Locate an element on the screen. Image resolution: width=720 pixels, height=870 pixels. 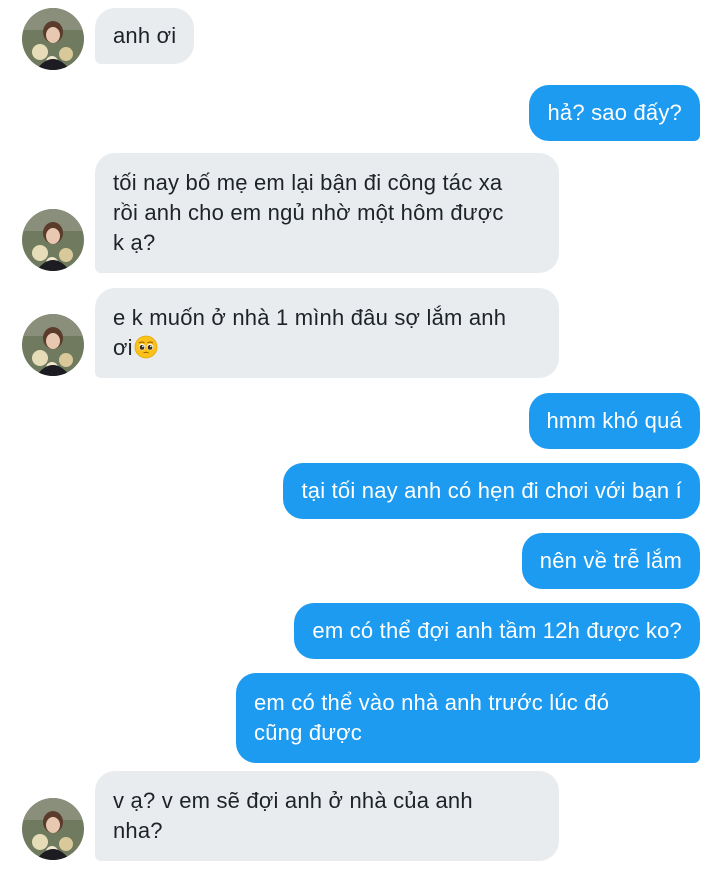
message-text: e k muốn ở nhà 1 mình đâu sợ lắm anh is located at coordinates (310, 317).